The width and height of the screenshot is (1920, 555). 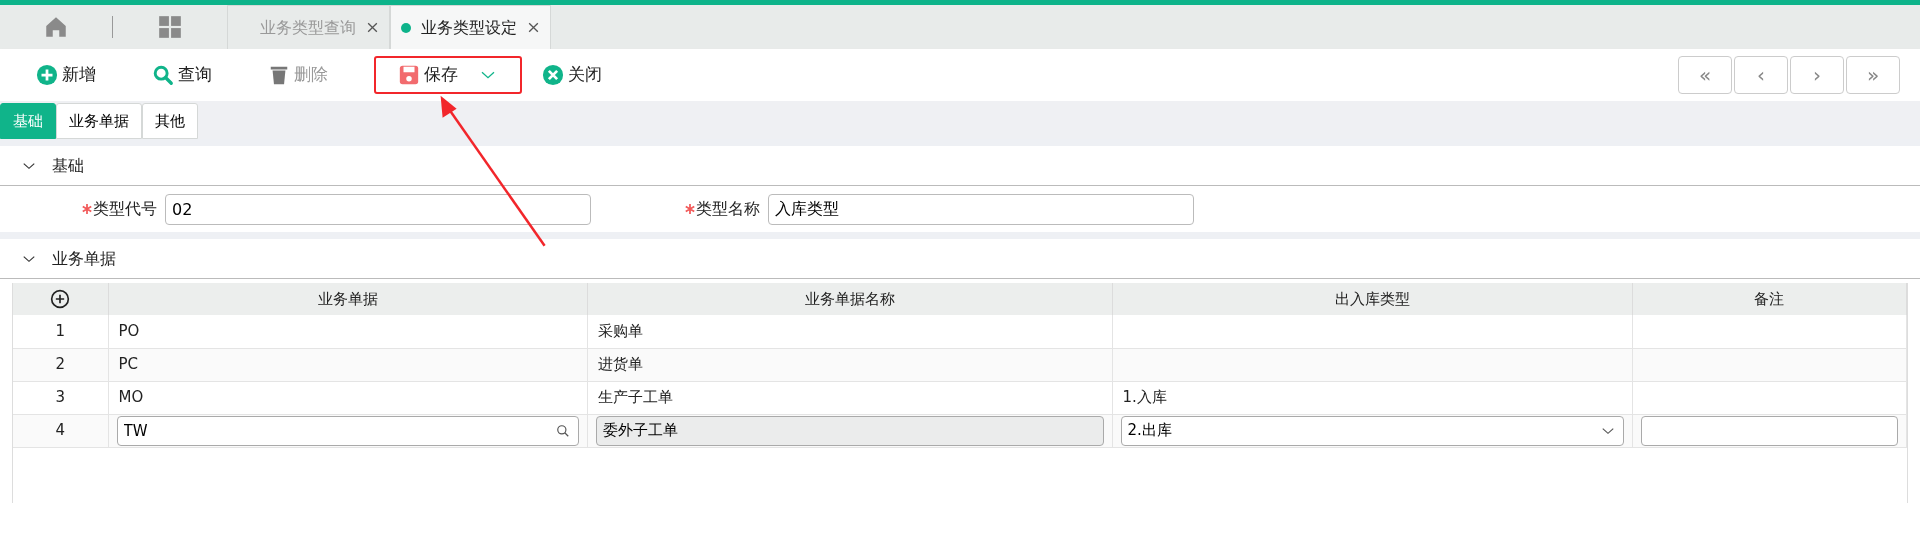 I want to click on tab-label: 业务类型设定, so click(x=469, y=27).